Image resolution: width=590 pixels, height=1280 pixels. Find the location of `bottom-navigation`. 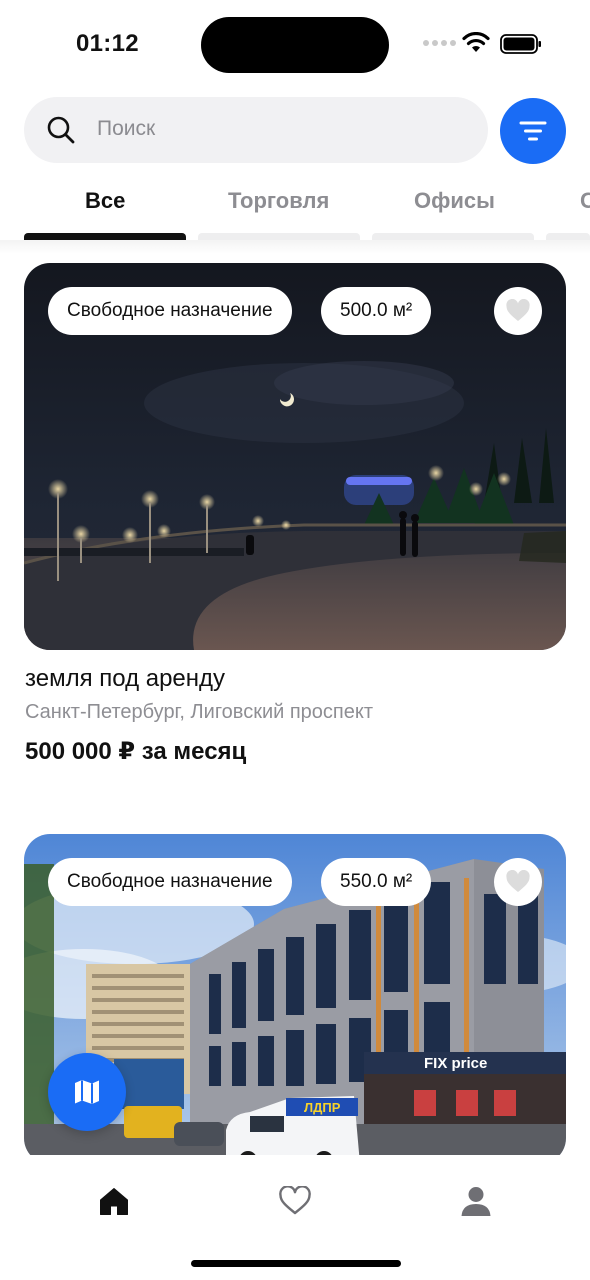

bottom-navigation is located at coordinates (295, 1217).